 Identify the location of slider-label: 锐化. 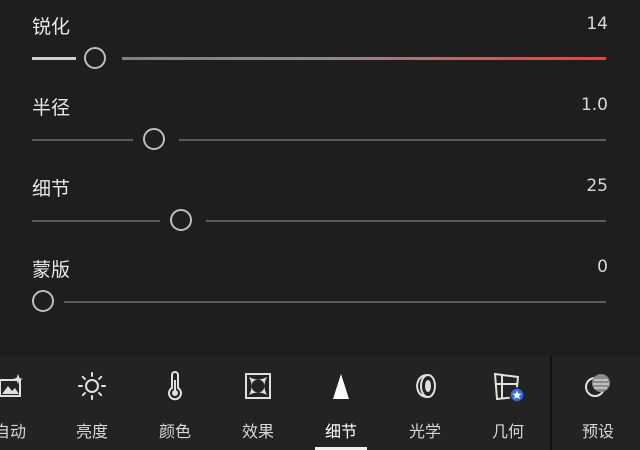
(51, 27).